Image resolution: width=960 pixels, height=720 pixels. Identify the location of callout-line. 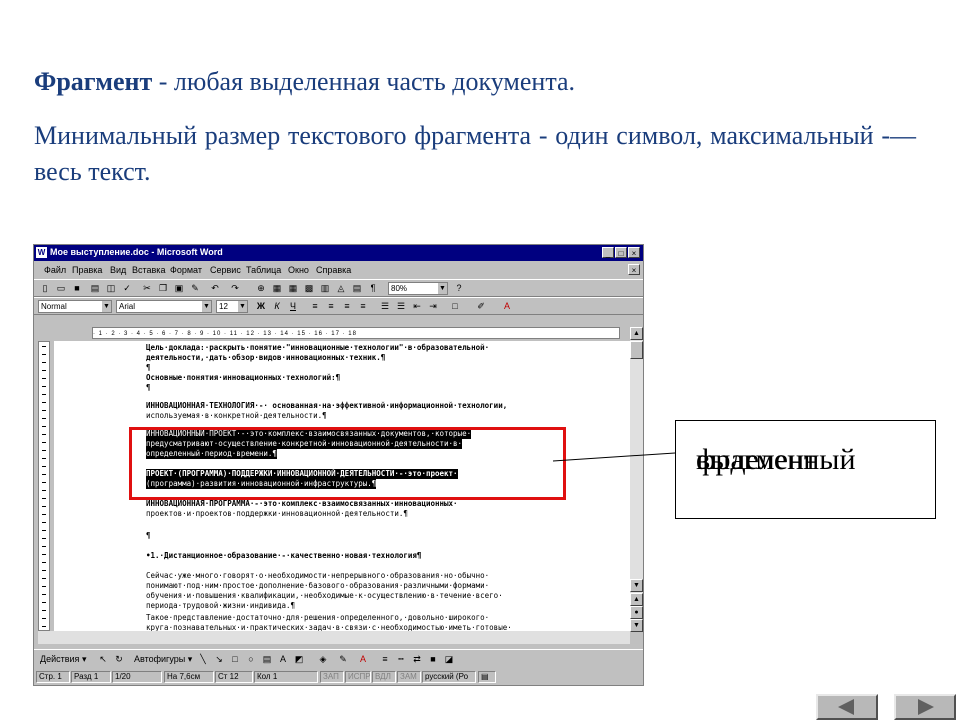
(614, 457).